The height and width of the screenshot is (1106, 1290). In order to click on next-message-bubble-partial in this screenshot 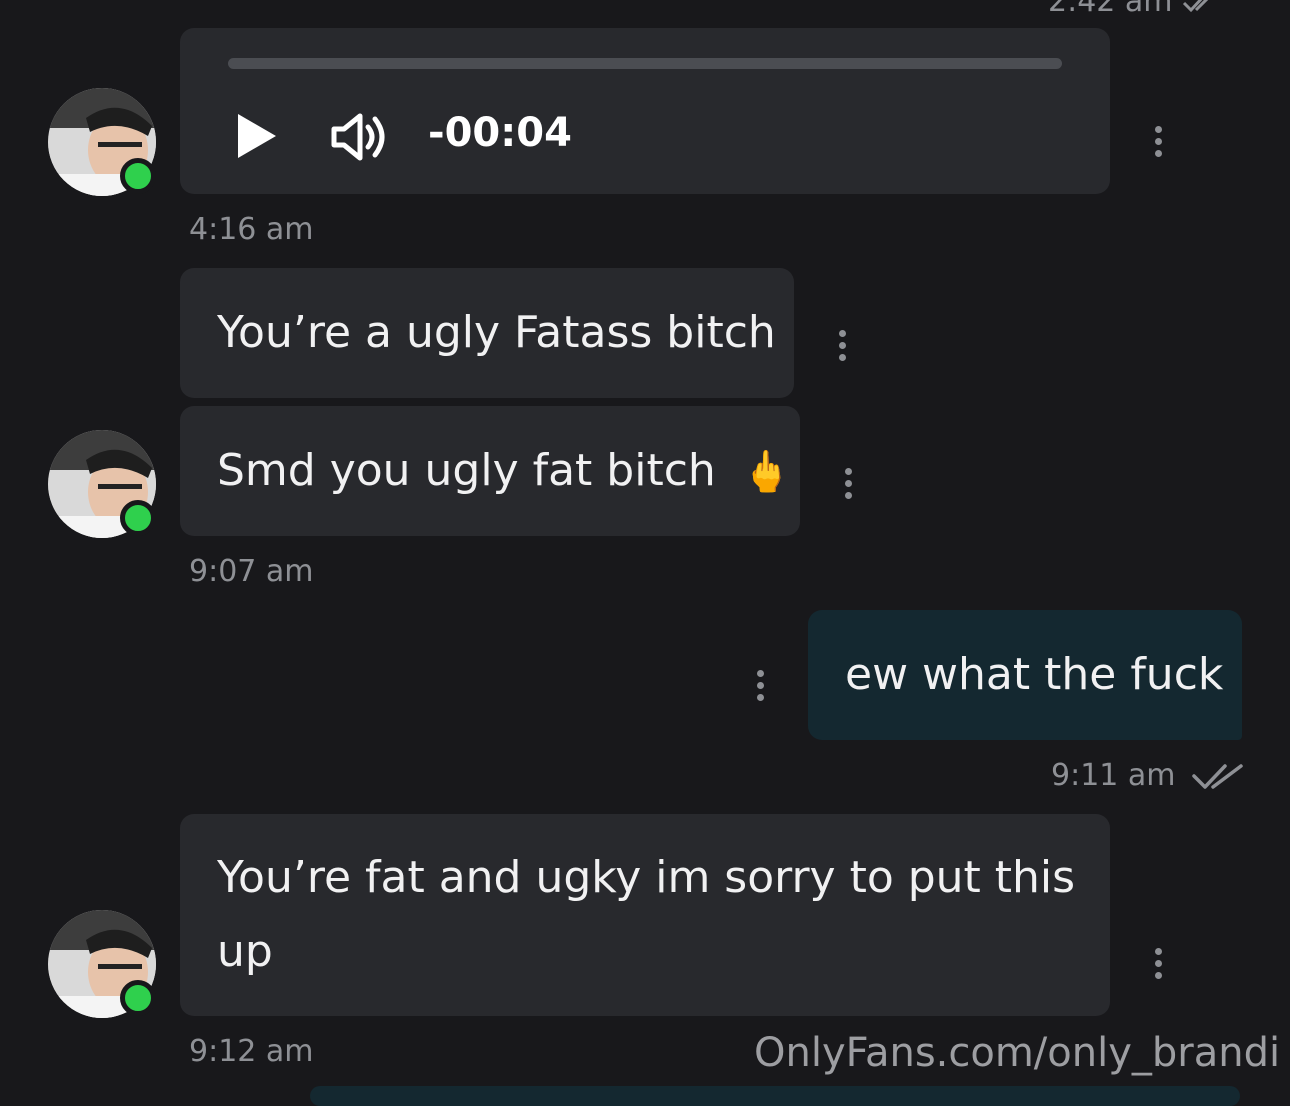, I will do `click(775, 1096)`.